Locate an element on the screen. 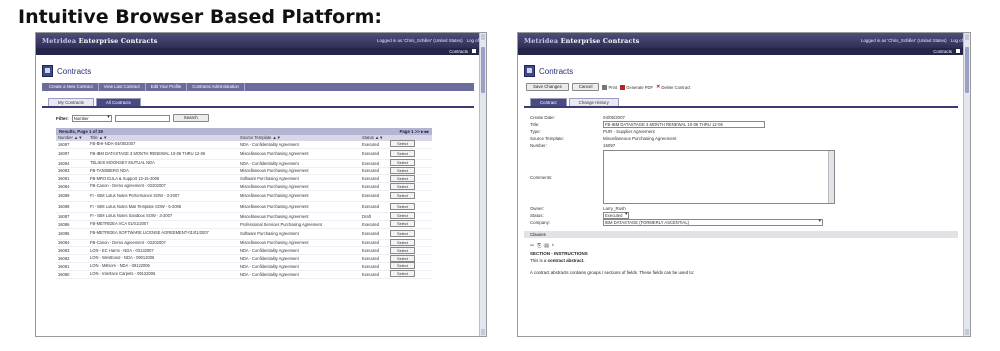 The image size is (1000, 351). col-source-template: Source Template ▲▼ is located at coordinates (301, 138).